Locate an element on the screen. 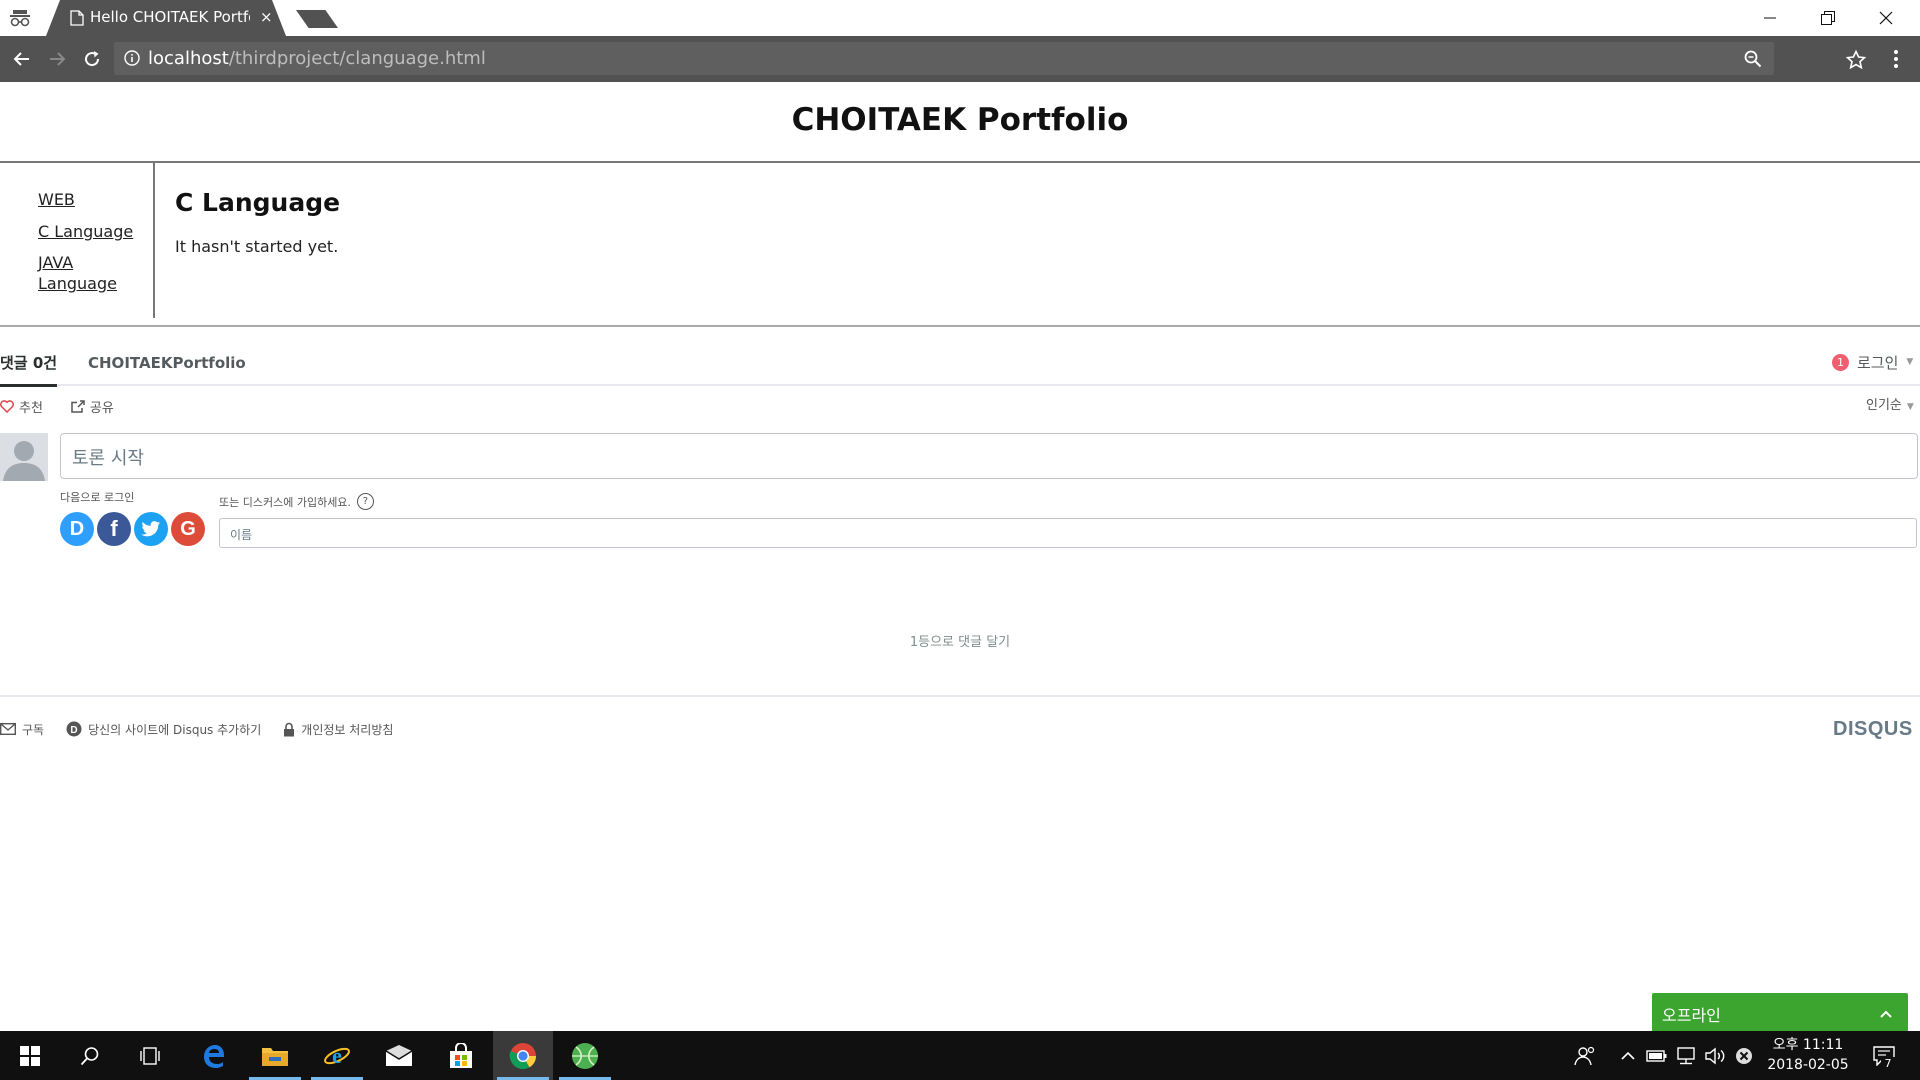  name-placeholder: 이름 is located at coordinates (241, 535).